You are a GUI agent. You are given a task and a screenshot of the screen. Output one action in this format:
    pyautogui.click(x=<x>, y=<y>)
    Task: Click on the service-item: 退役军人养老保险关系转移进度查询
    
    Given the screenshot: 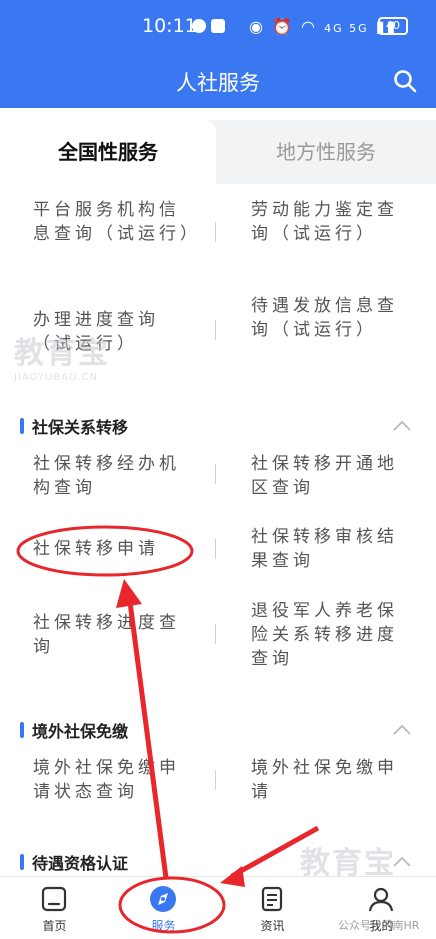 What is the action you would take?
    pyautogui.click(x=333, y=635)
    